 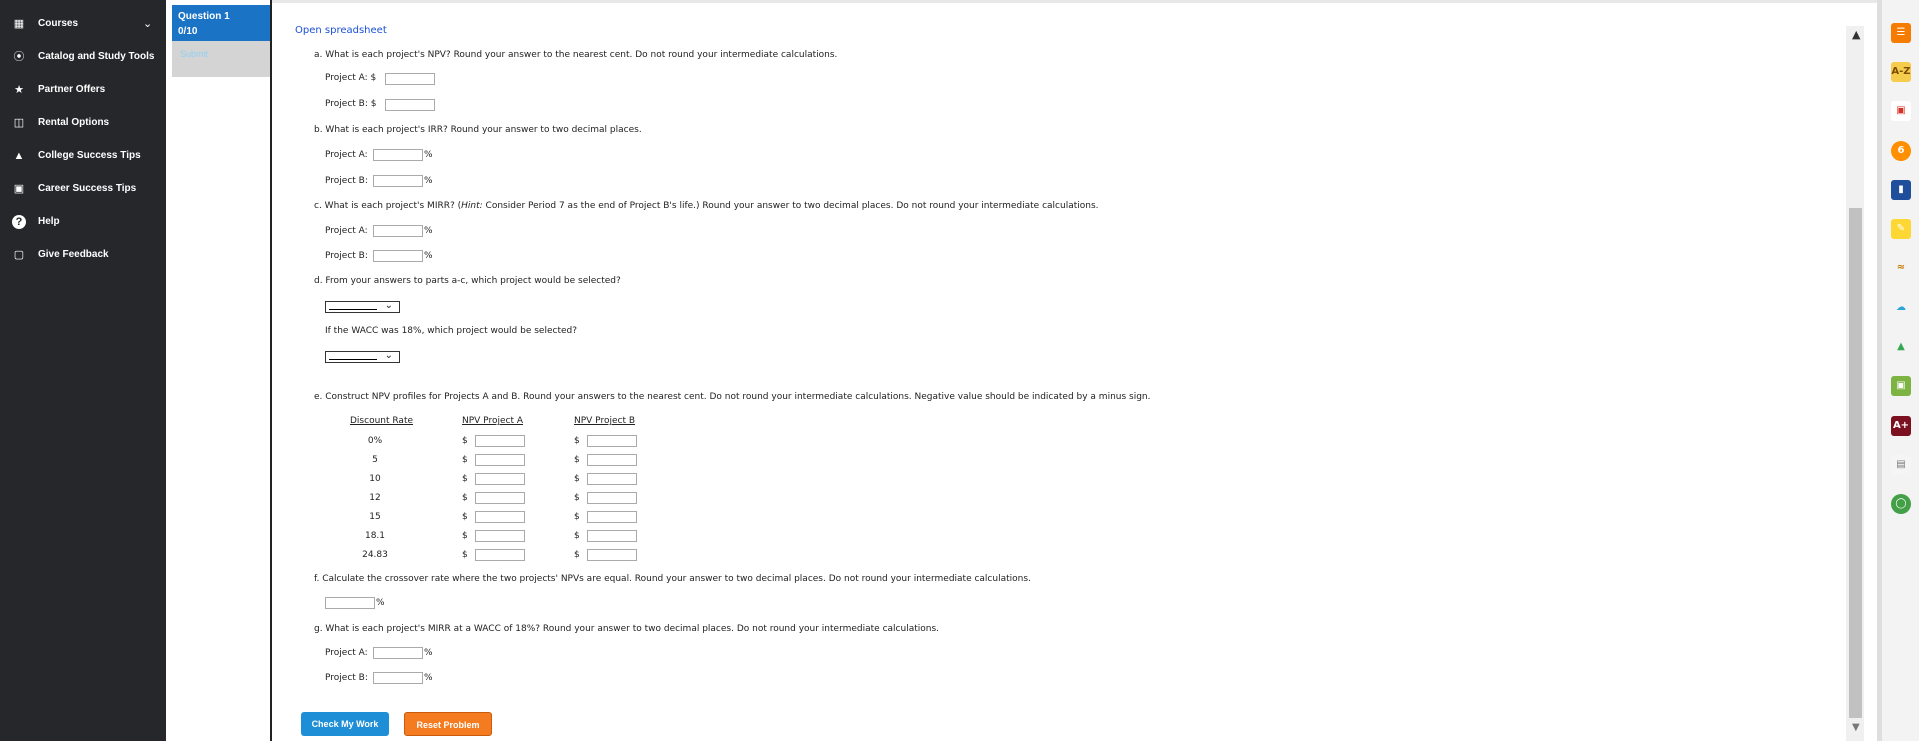 I want to click on nav-item-label: Help, so click(x=49, y=221).